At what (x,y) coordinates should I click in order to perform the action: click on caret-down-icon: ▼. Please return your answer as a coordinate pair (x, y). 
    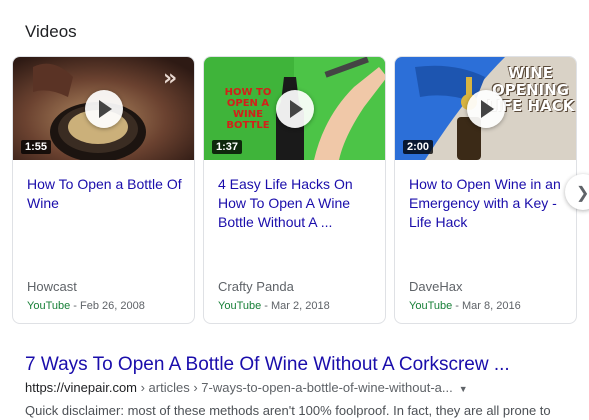
    Looking at the image, I should click on (463, 389).